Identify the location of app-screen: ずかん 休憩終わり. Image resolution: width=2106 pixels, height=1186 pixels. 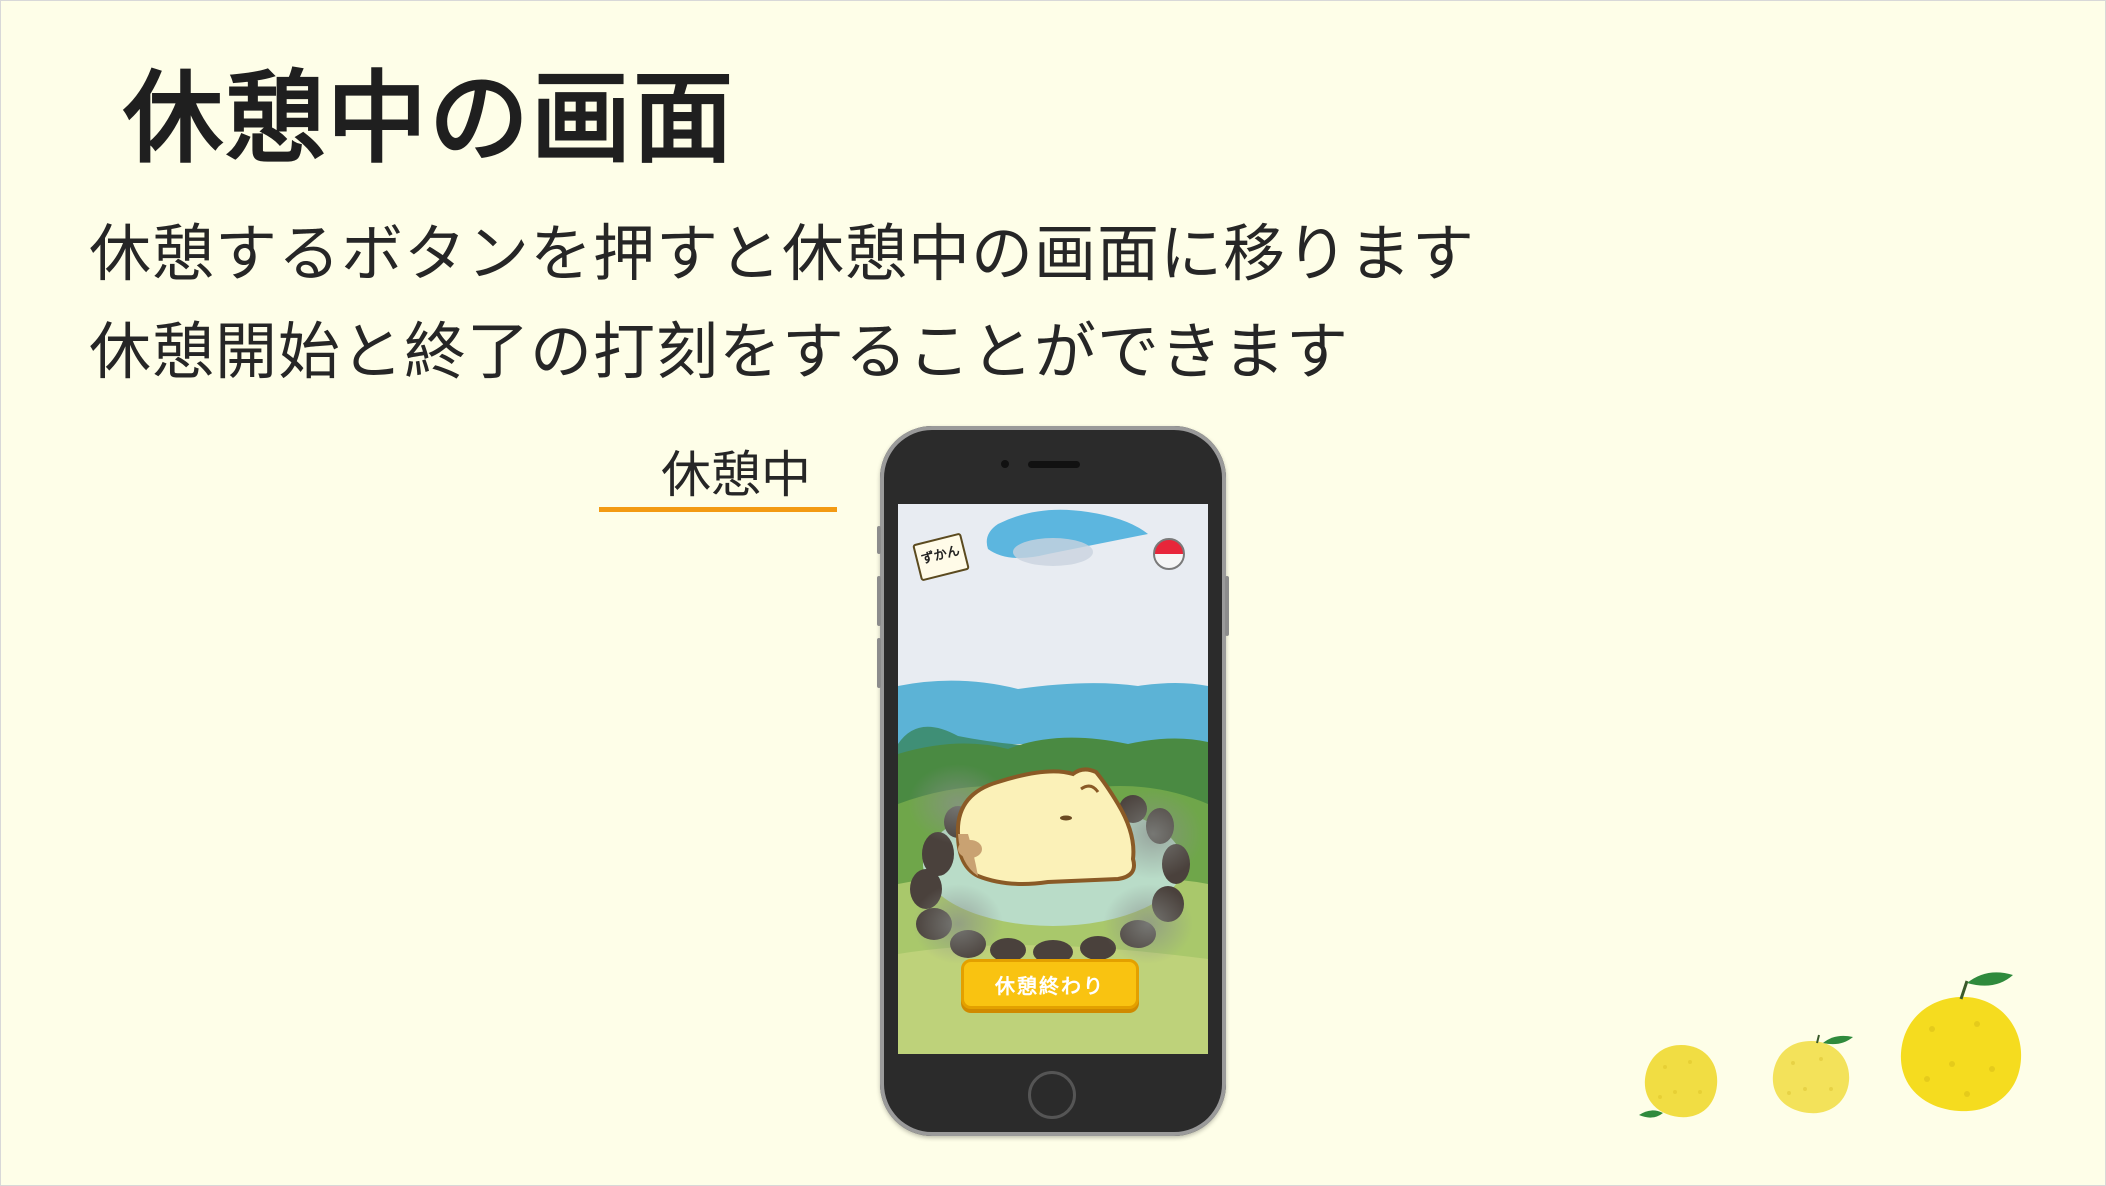
(1053, 779).